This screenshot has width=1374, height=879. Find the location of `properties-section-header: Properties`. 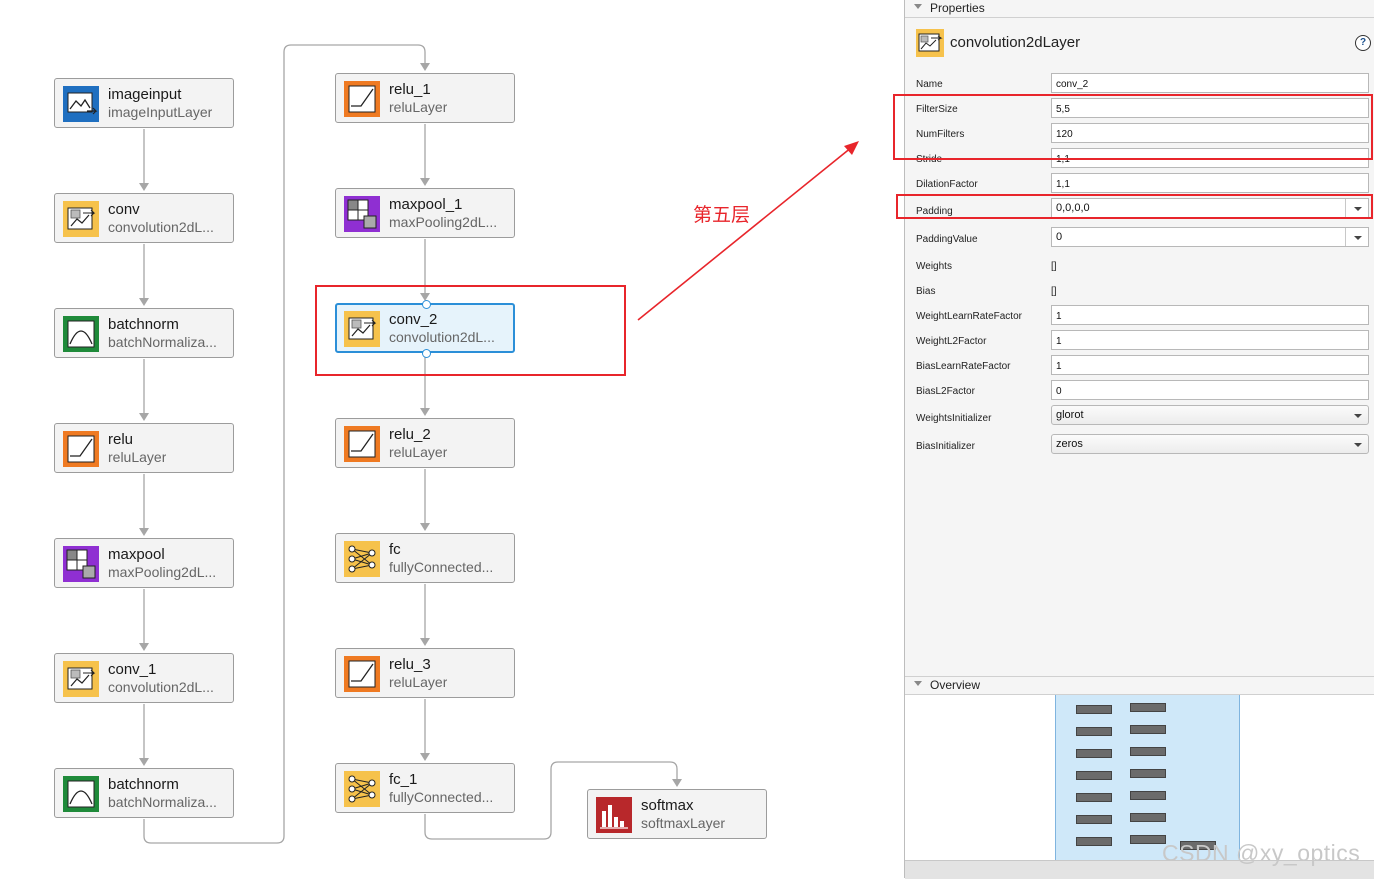

properties-section-header: Properties is located at coordinates (1139, 9).